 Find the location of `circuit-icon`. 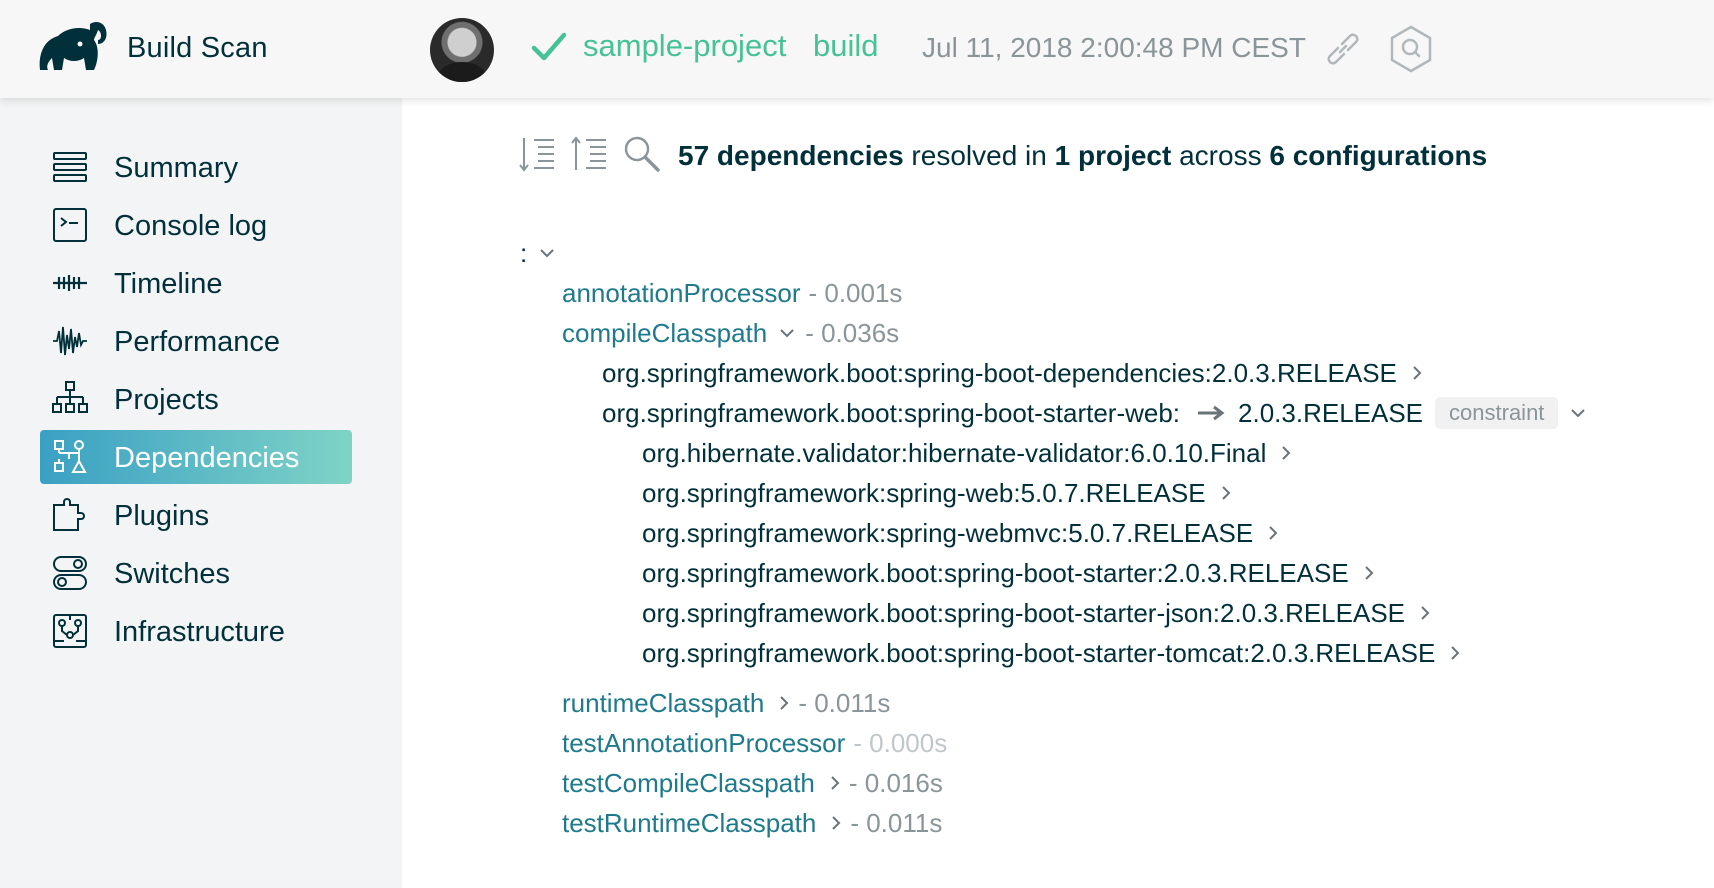

circuit-icon is located at coordinates (70, 631).